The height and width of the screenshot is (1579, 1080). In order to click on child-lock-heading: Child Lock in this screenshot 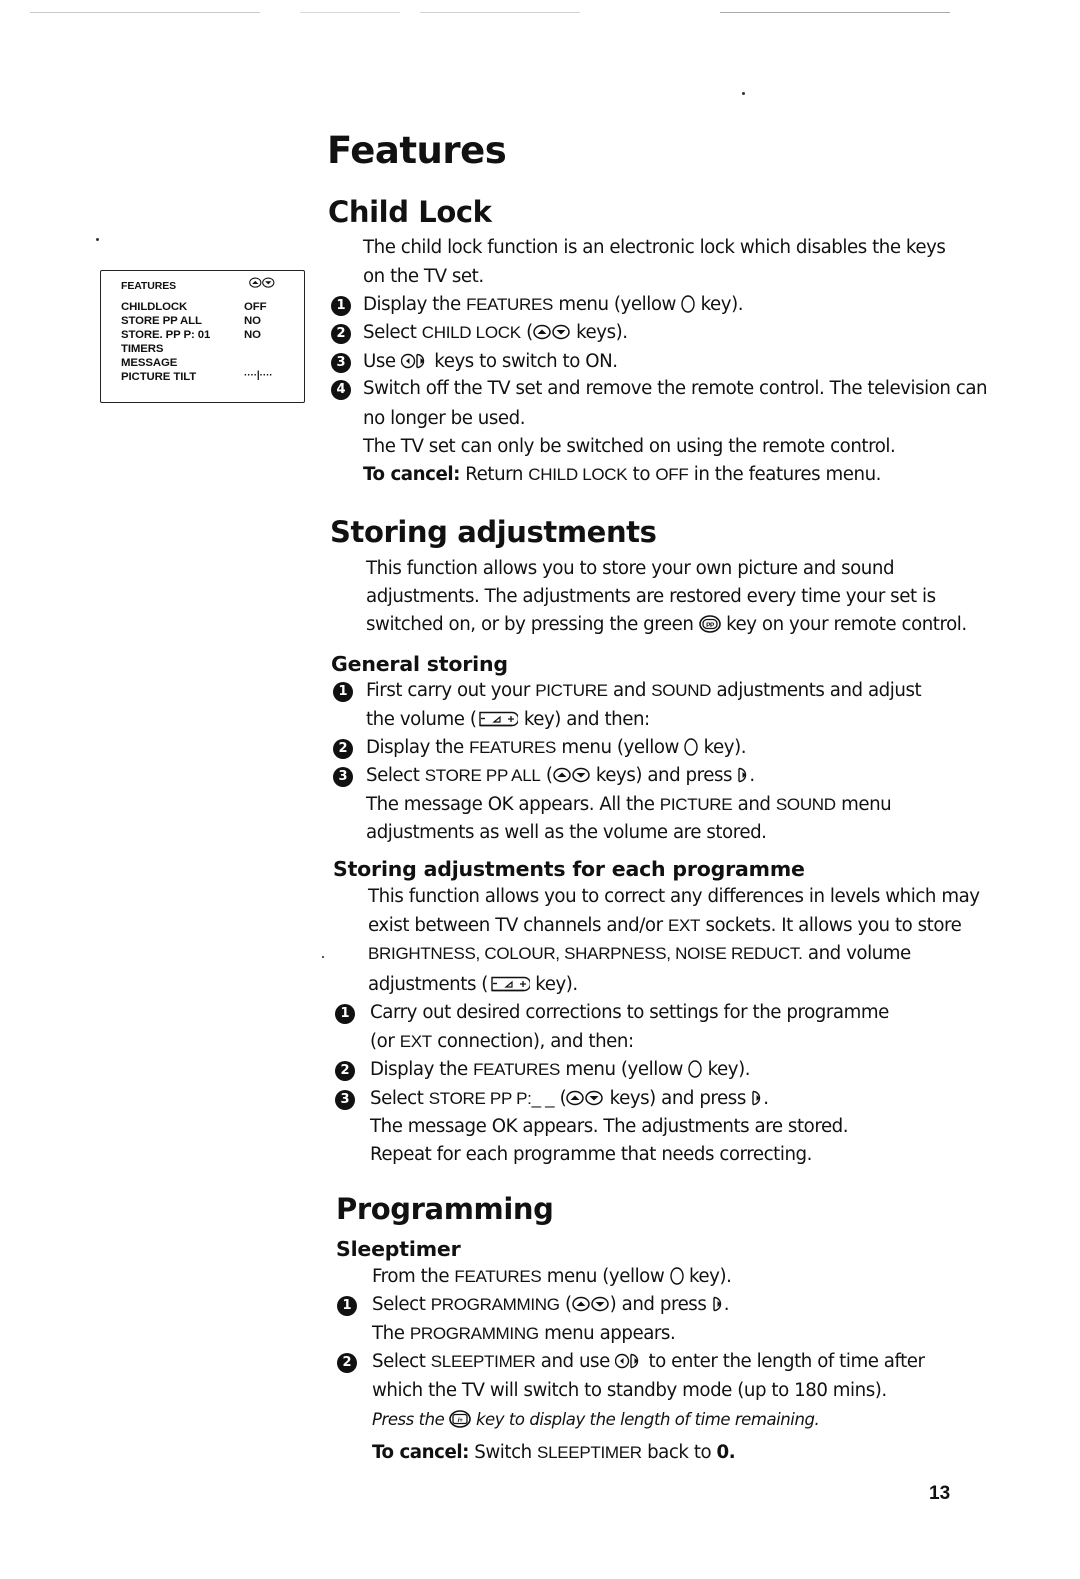, I will do `click(410, 212)`.